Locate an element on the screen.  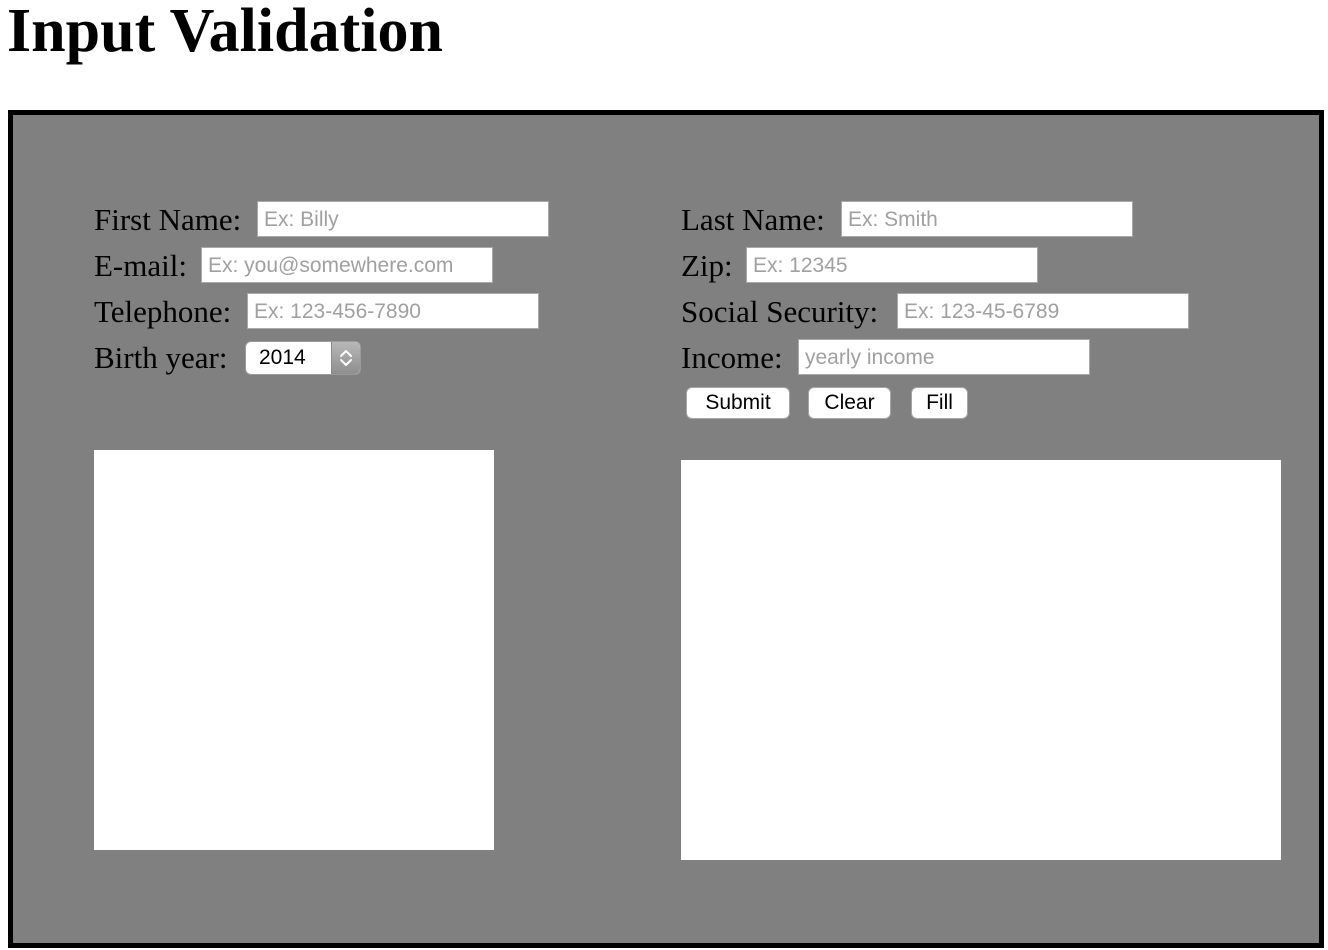
social-security-label: Social Security: is located at coordinates (780, 311).